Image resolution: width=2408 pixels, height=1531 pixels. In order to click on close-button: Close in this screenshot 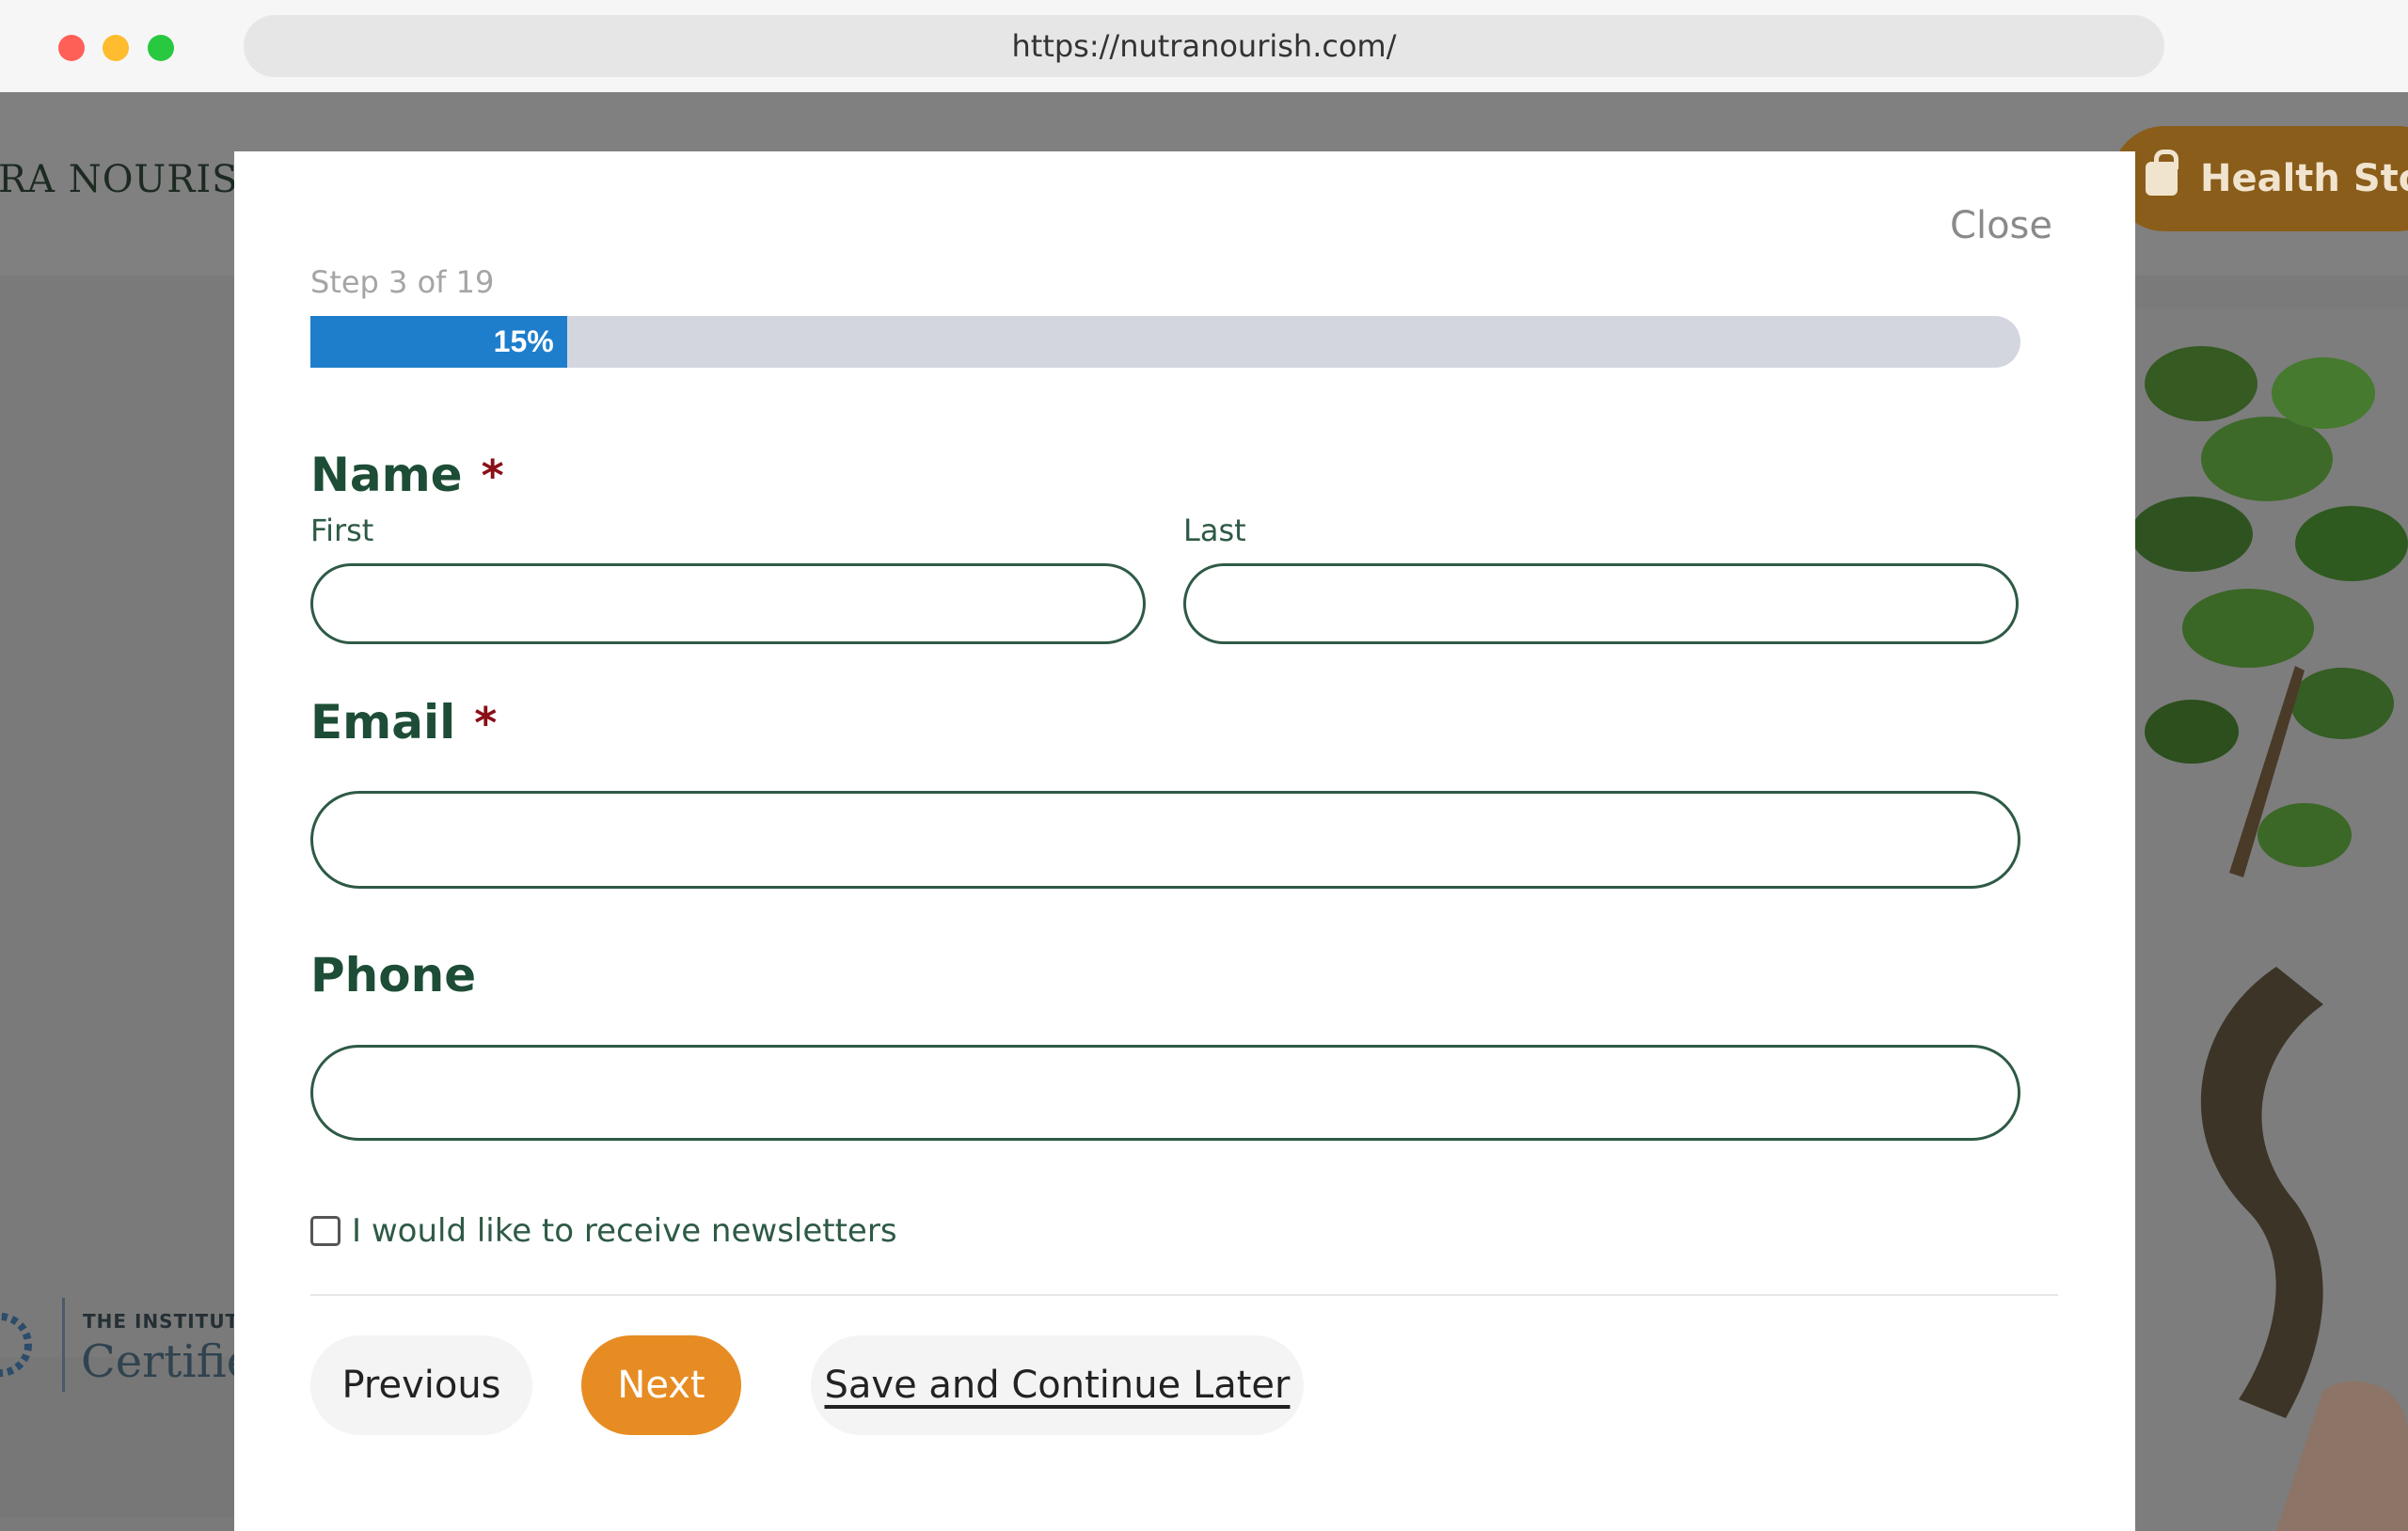, I will do `click(2001, 225)`.